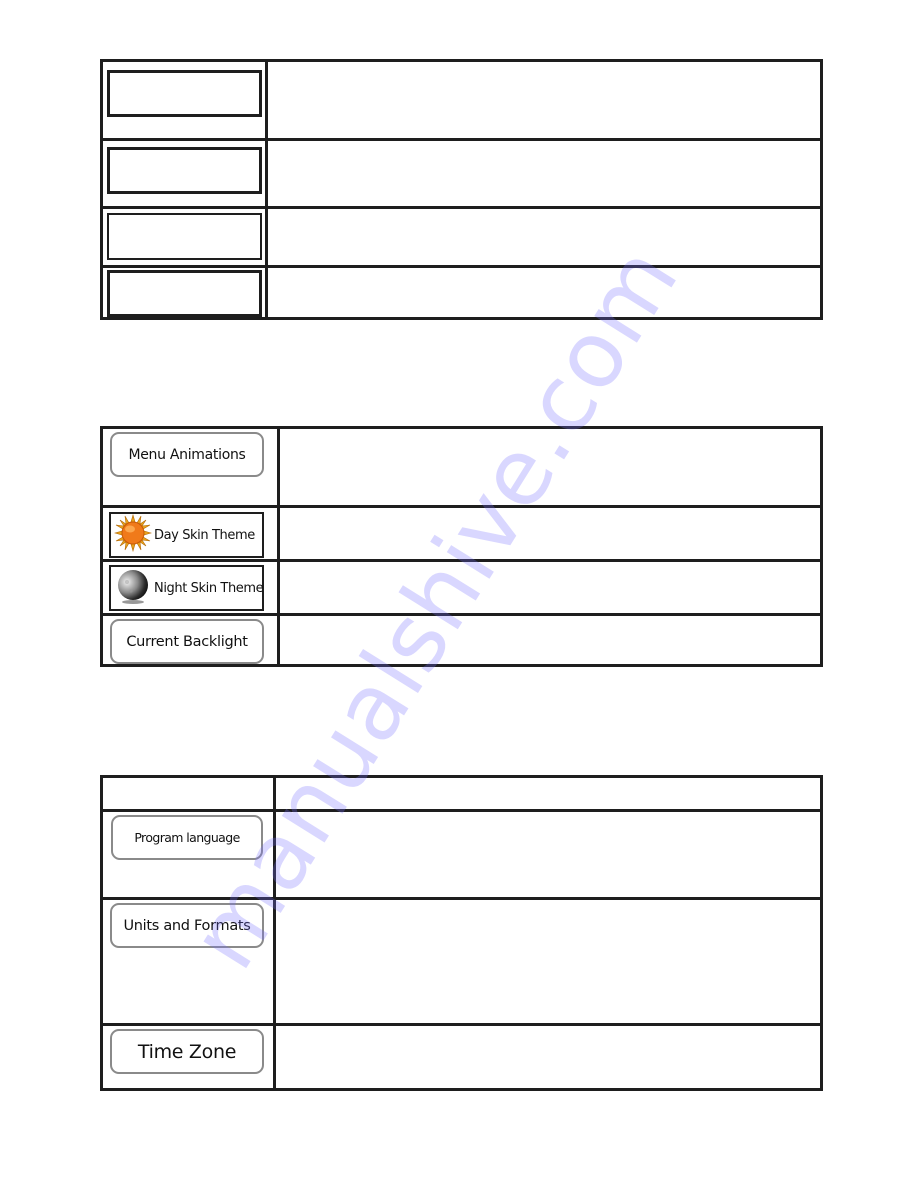  I want to click on button-label: Day Skin Theme, so click(204, 535).